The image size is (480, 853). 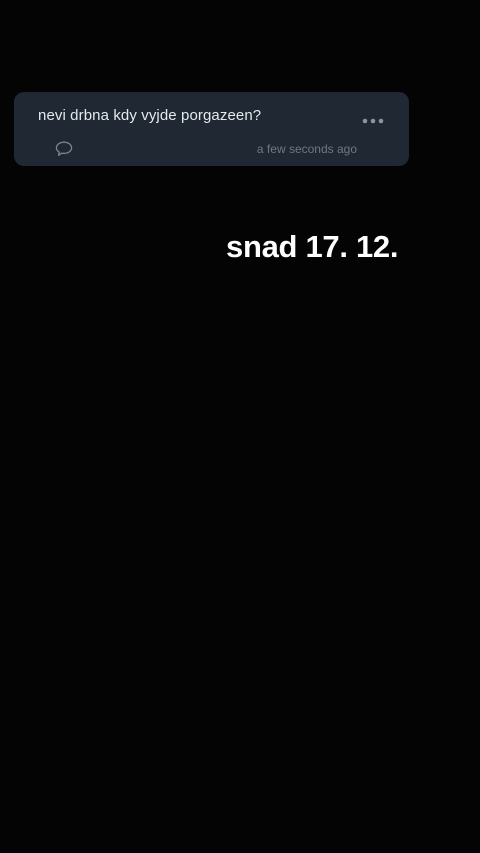 What do you see at coordinates (150, 115) in the screenshot?
I see `question-text: nevi drbna kdy vyjde porgazeen?` at bounding box center [150, 115].